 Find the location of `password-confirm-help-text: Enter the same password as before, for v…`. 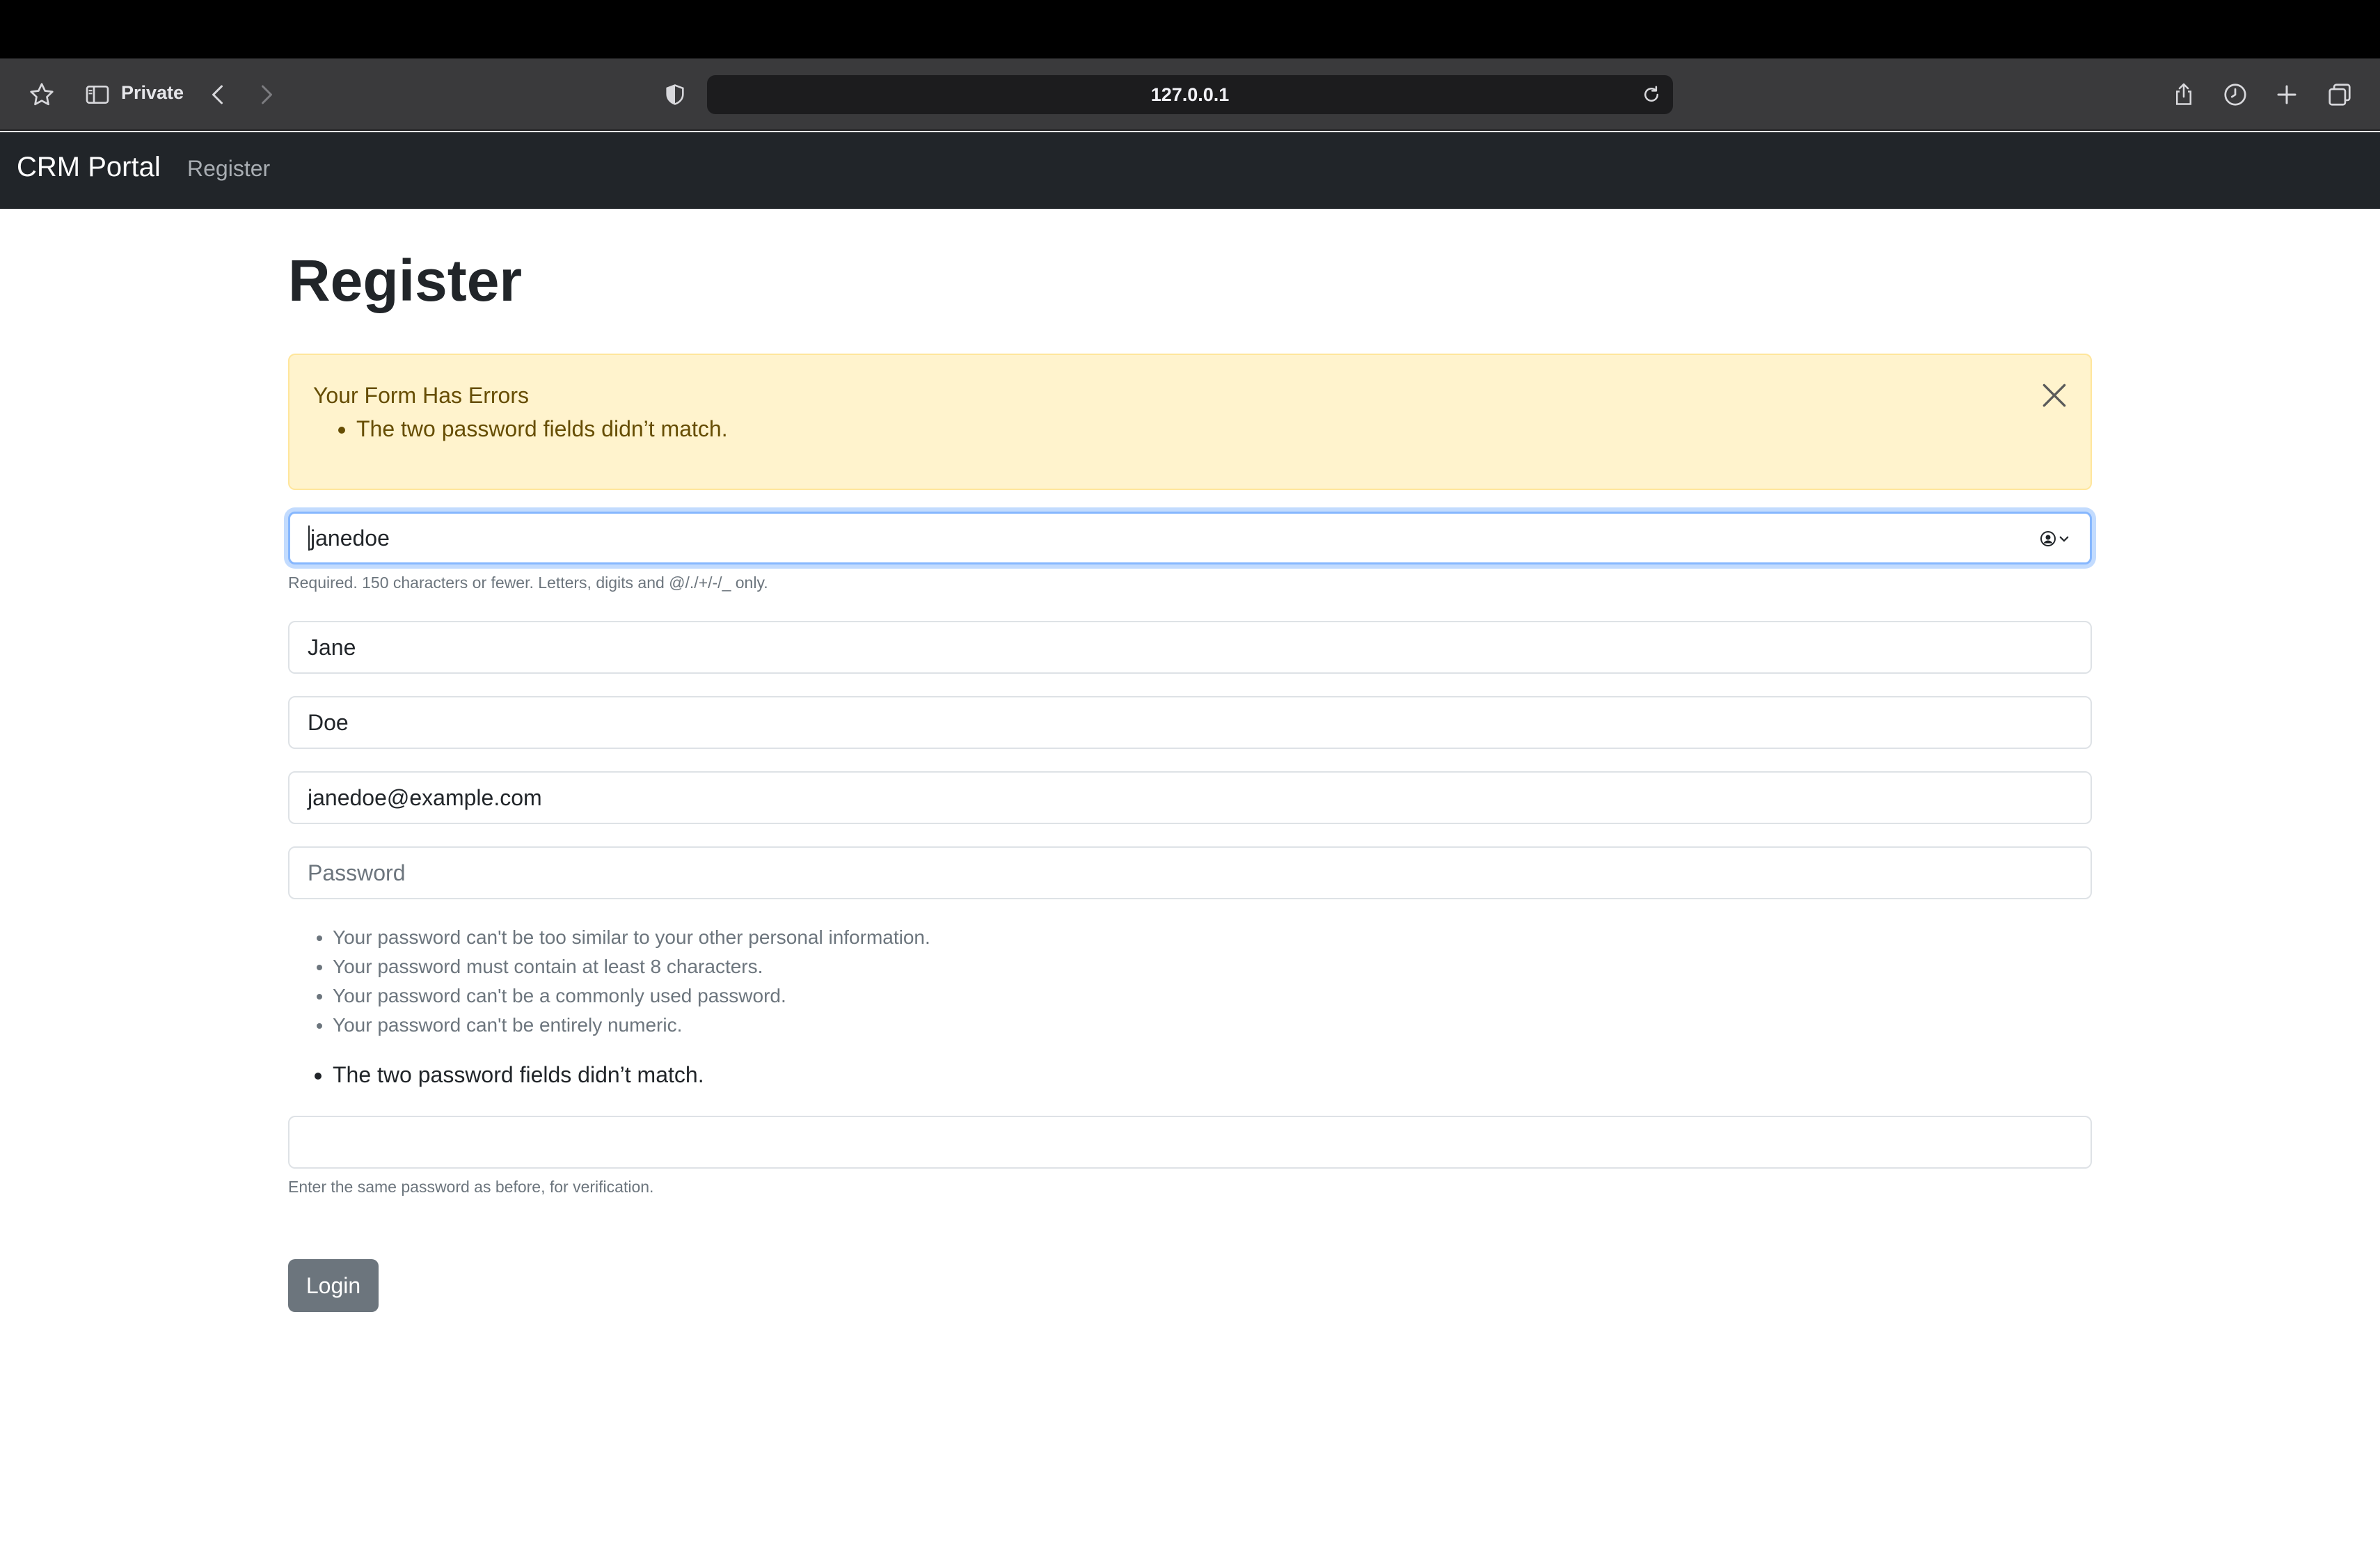

password-confirm-help-text: Enter the same password as before, for v… is located at coordinates (471, 1187).